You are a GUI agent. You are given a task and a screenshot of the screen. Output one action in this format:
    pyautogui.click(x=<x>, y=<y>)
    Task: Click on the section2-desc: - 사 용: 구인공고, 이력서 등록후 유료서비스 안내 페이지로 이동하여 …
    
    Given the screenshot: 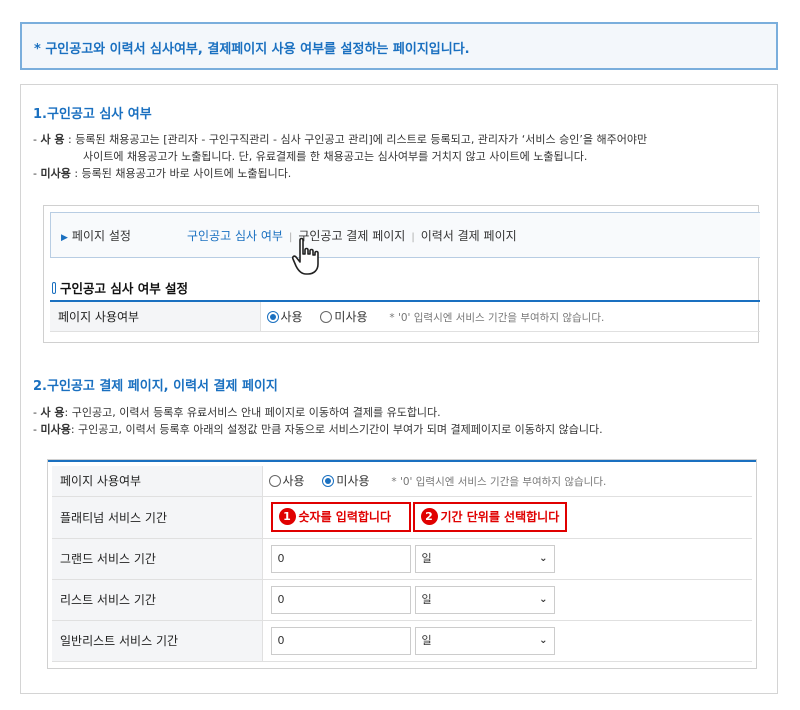 What is the action you would take?
    pyautogui.click(x=318, y=421)
    